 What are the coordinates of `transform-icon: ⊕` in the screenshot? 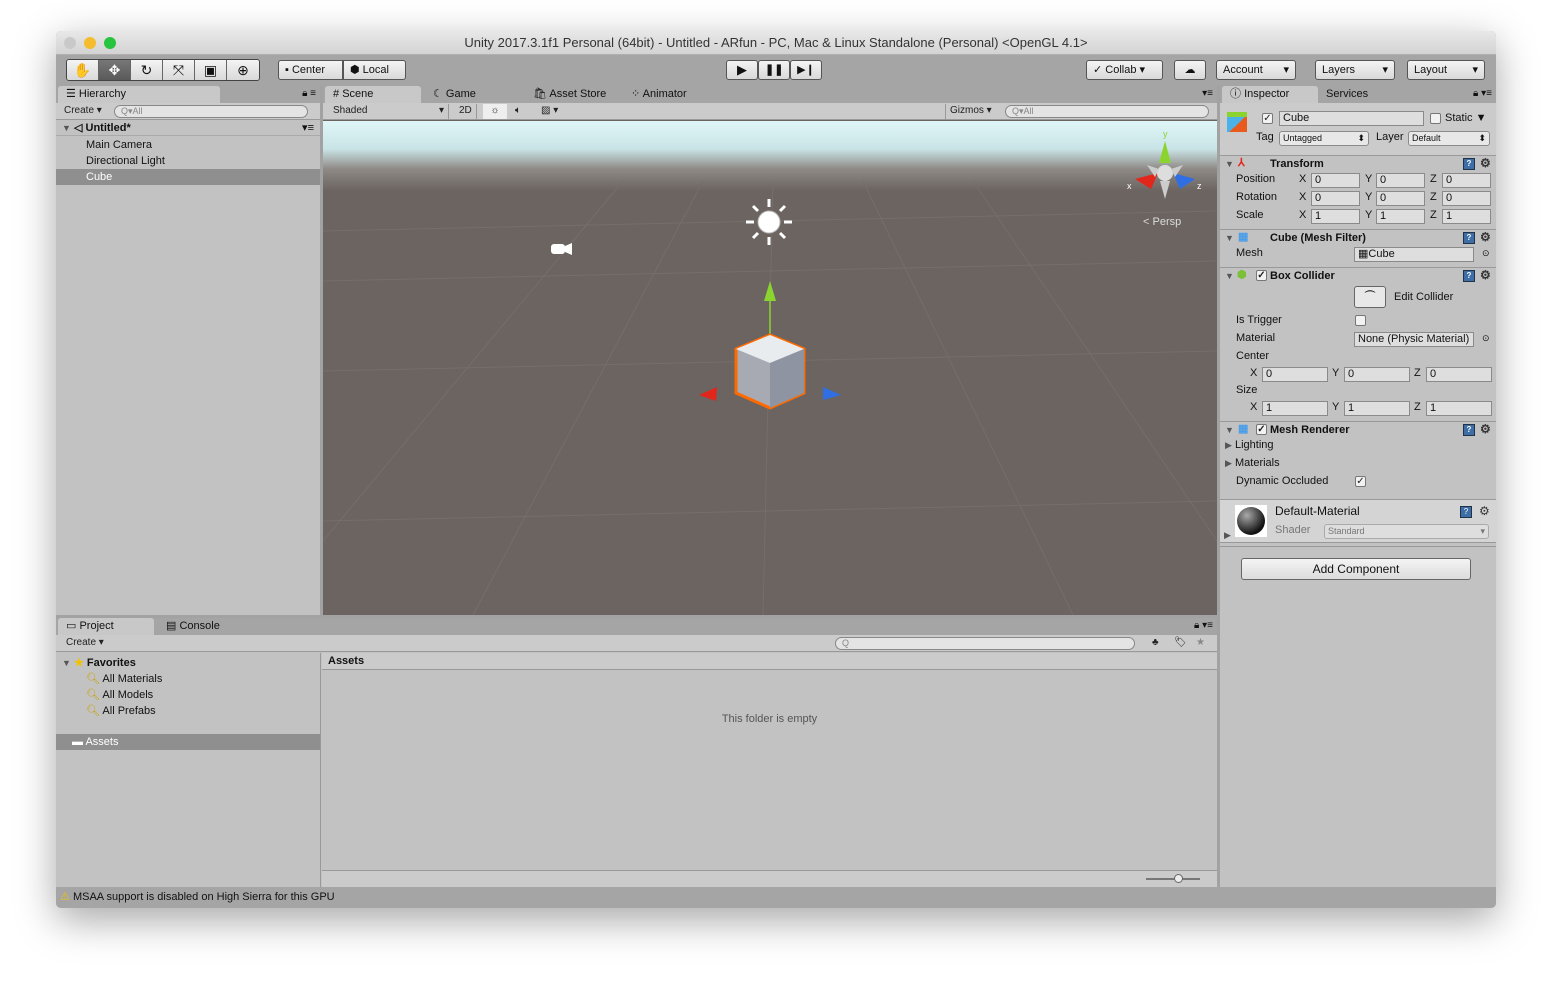 It's located at (243, 70).